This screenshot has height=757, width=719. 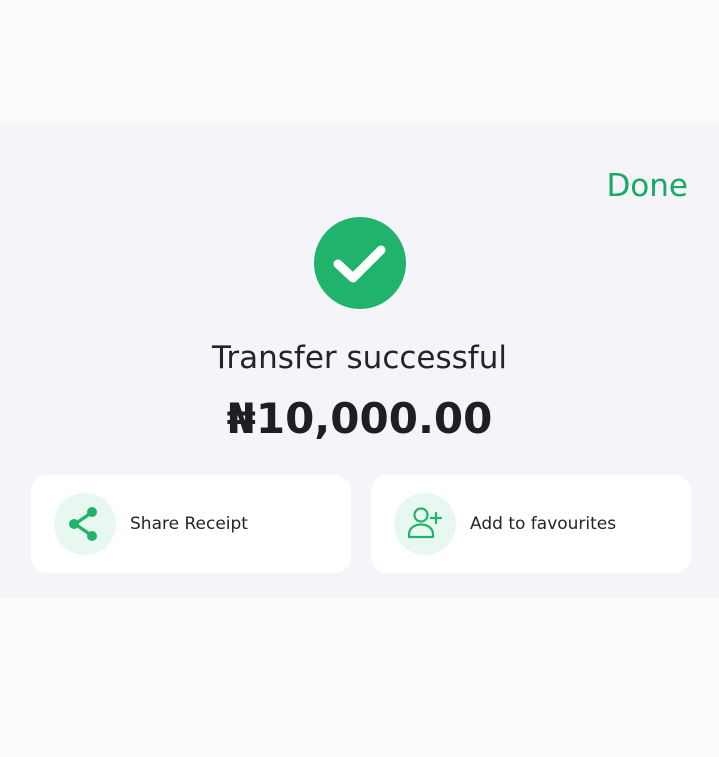 I want to click on share-icon, so click(x=85, y=524).